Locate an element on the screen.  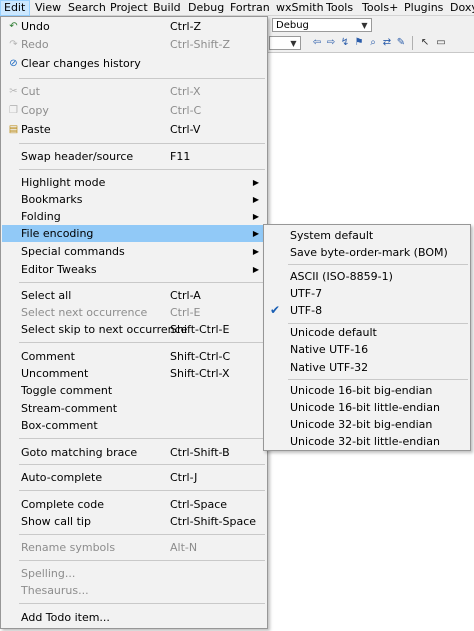
menu-item-label: Cut is located at coordinates (30, 91).